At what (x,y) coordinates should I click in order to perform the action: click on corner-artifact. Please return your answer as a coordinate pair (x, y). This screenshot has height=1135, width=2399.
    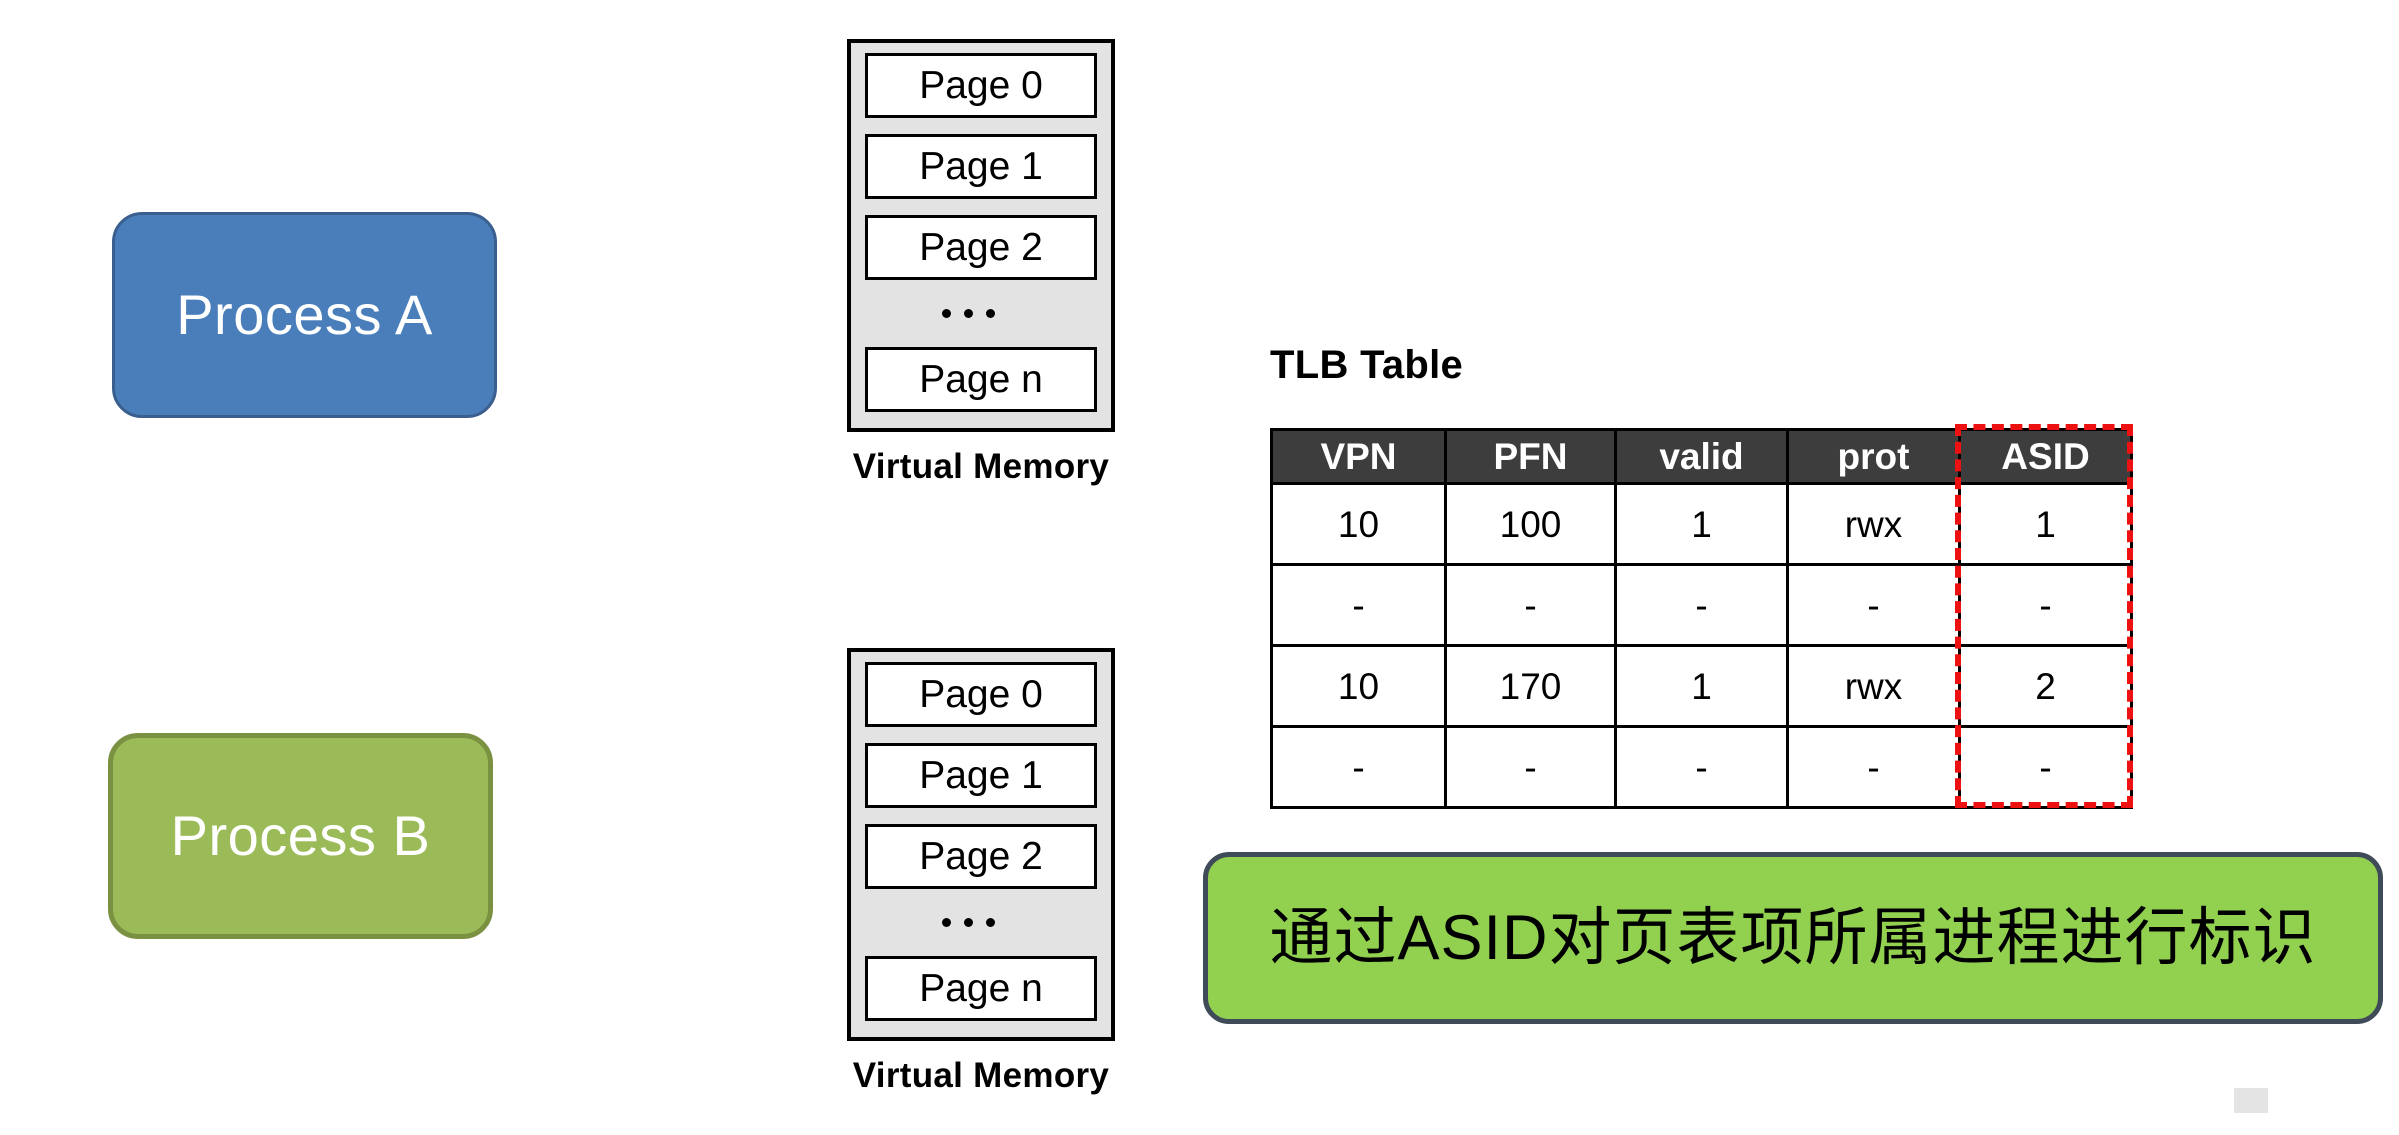
    Looking at the image, I should click on (2251, 1100).